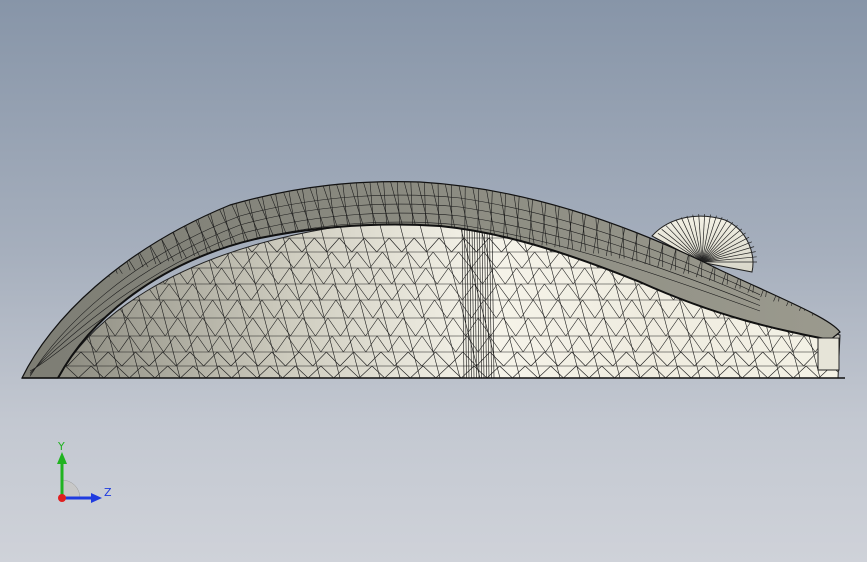 The height and width of the screenshot is (562, 867). What do you see at coordinates (828, 354) in the screenshot?
I see `rear-block` at bounding box center [828, 354].